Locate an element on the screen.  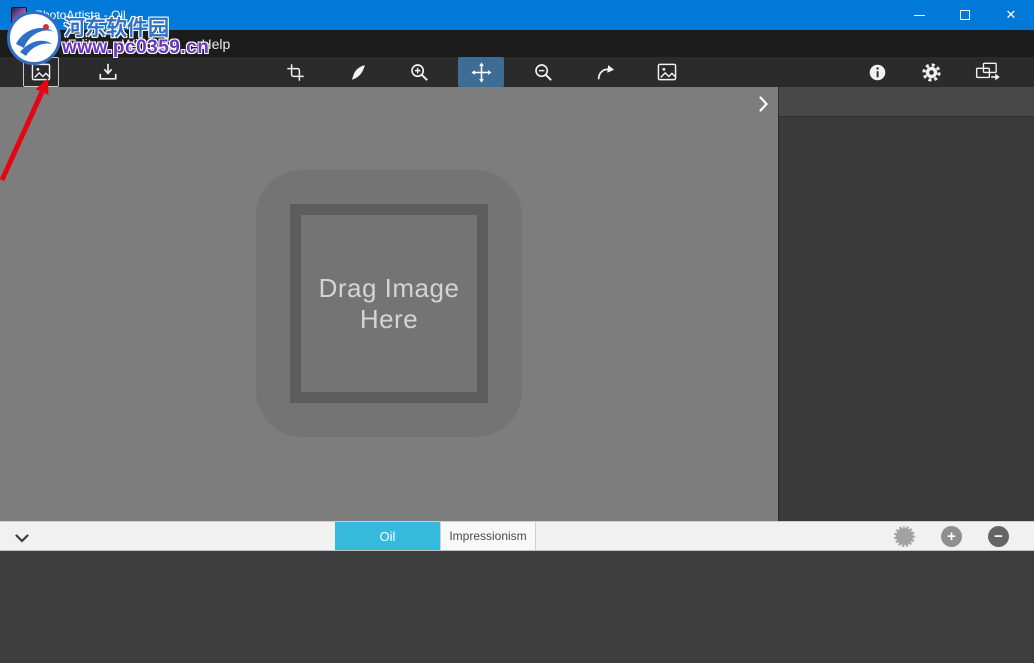
export-share-icon is located at coordinates (988, 72).